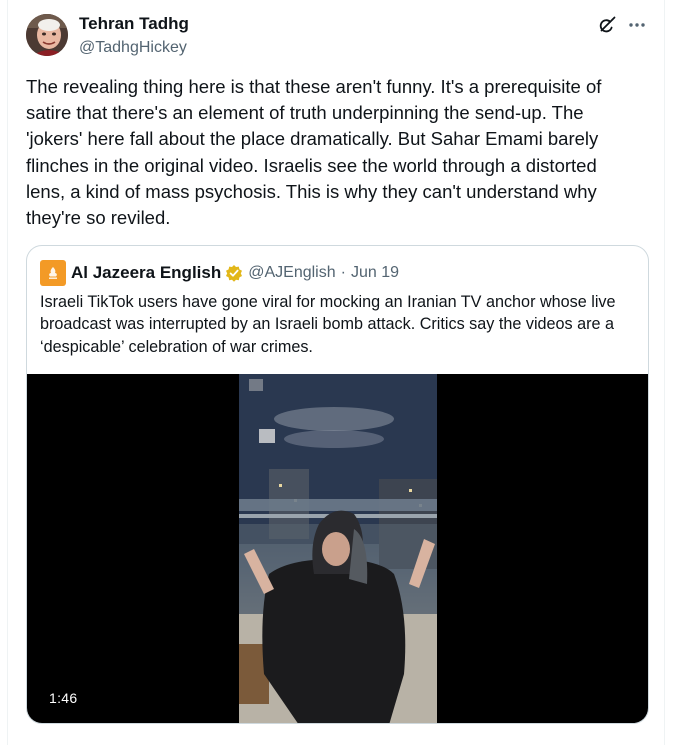 Image resolution: width=700 pixels, height=745 pixels. What do you see at coordinates (291, 273) in the screenshot?
I see `quoted-handle: @AJEnglish` at bounding box center [291, 273].